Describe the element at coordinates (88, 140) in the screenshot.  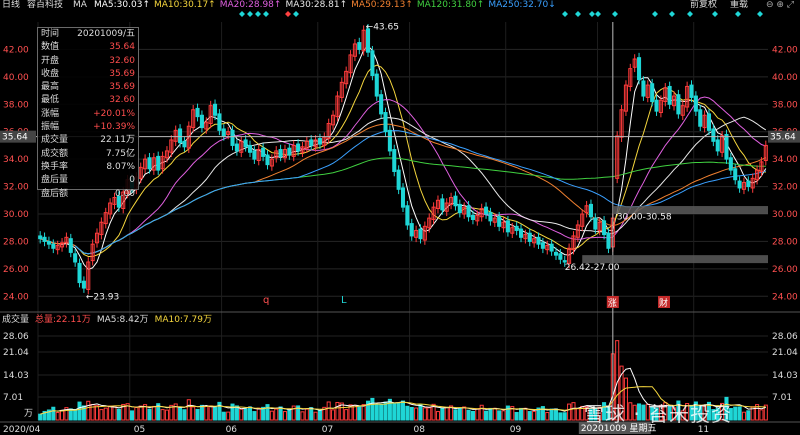
I see `info-row: 成交量 22.11万` at that location.